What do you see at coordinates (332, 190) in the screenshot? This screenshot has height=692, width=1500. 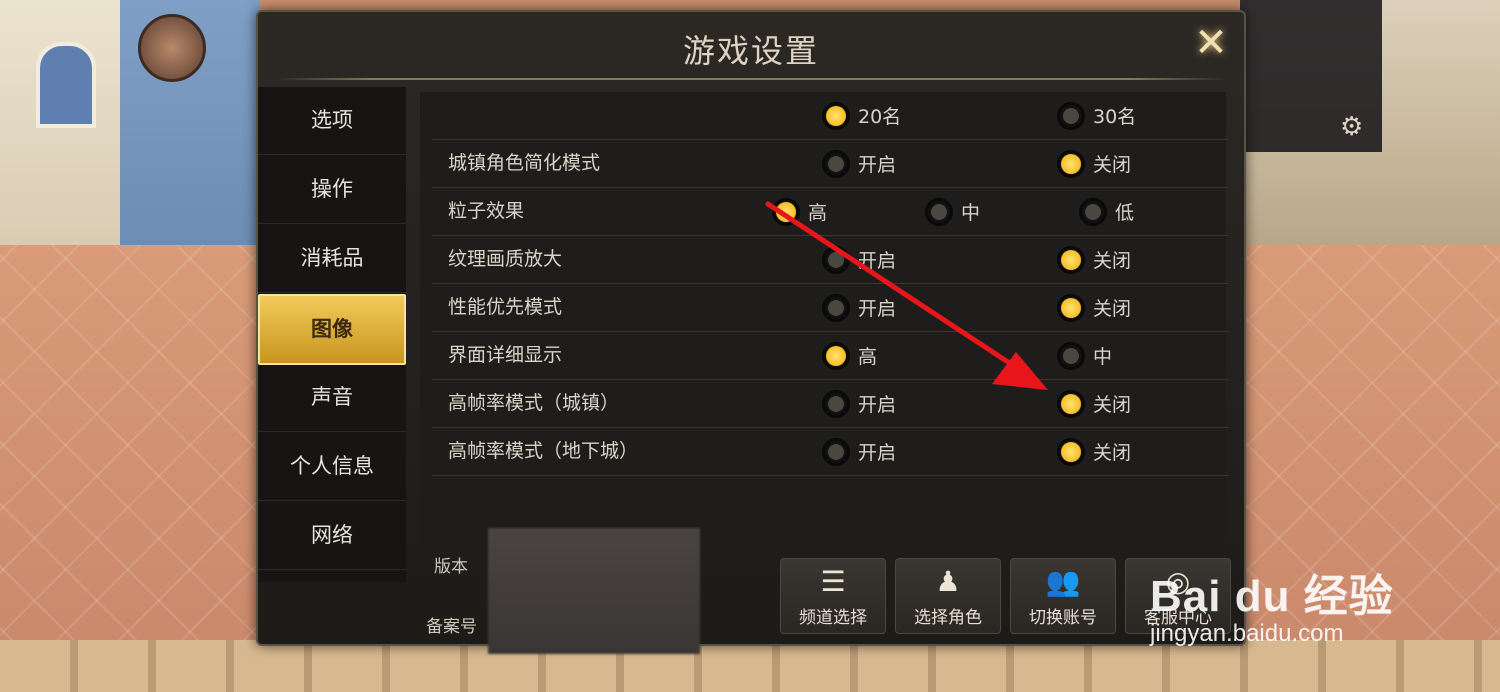 I see `sidebar-item-controls: 操作` at bounding box center [332, 190].